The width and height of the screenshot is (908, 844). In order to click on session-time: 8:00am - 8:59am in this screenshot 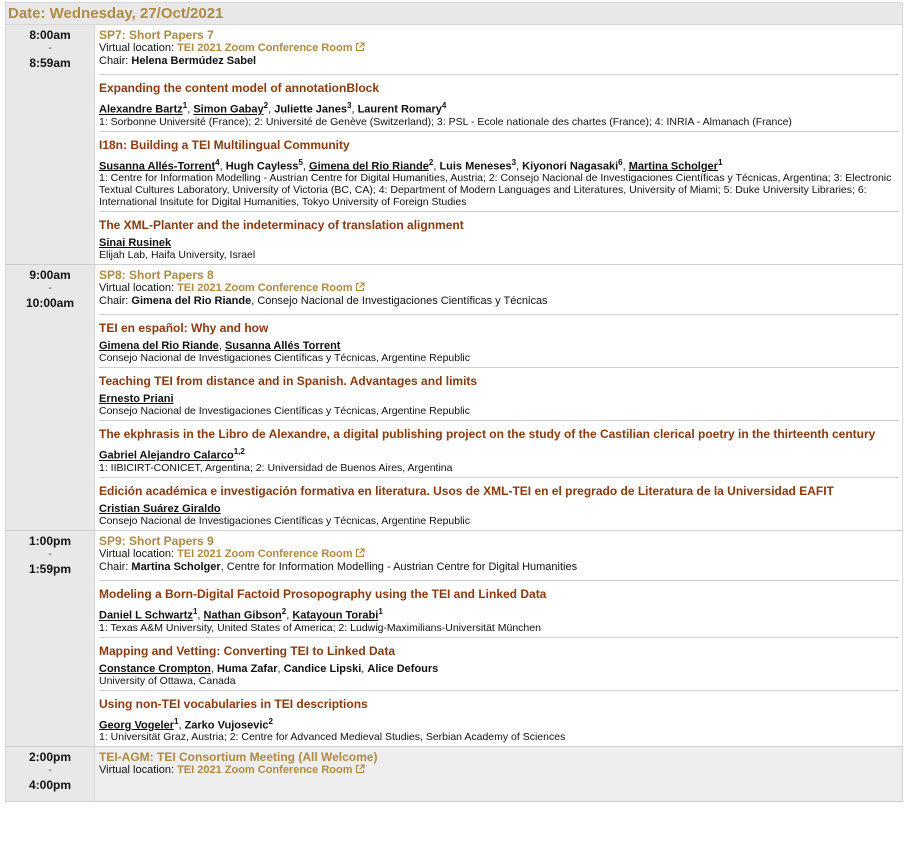, I will do `click(50, 145)`.